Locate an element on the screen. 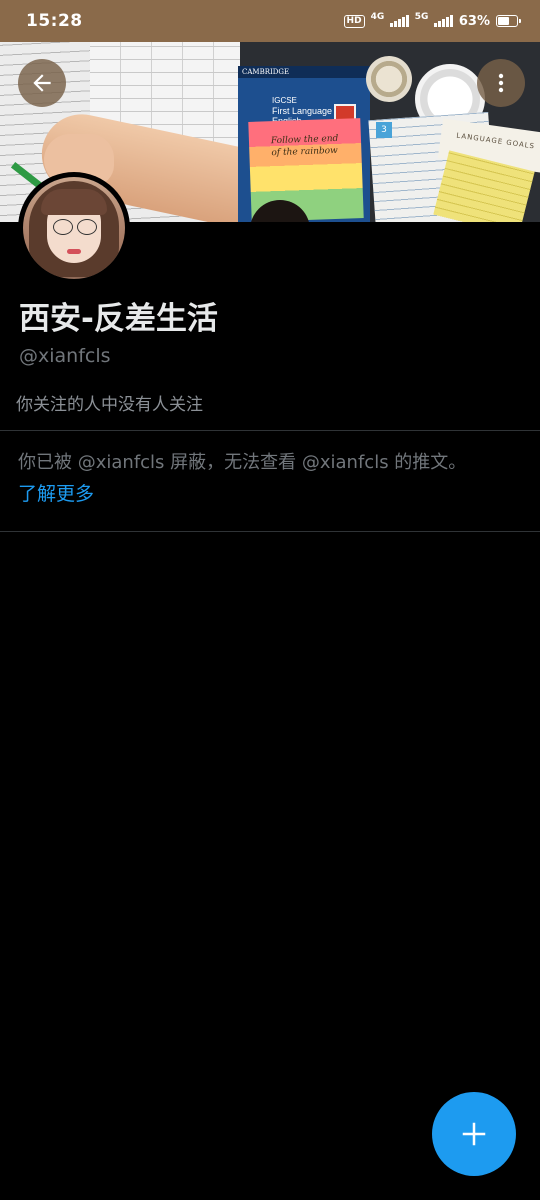 This screenshot has height=1200, width=540. display-name: 西安-反差生活 is located at coordinates (118, 319).